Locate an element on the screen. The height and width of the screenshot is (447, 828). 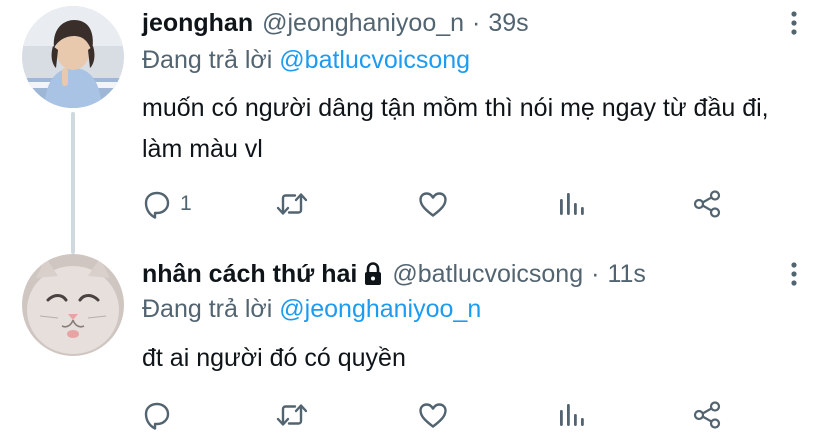
replying-to-mention: @jeonghaniyoo_n is located at coordinates (380, 309).